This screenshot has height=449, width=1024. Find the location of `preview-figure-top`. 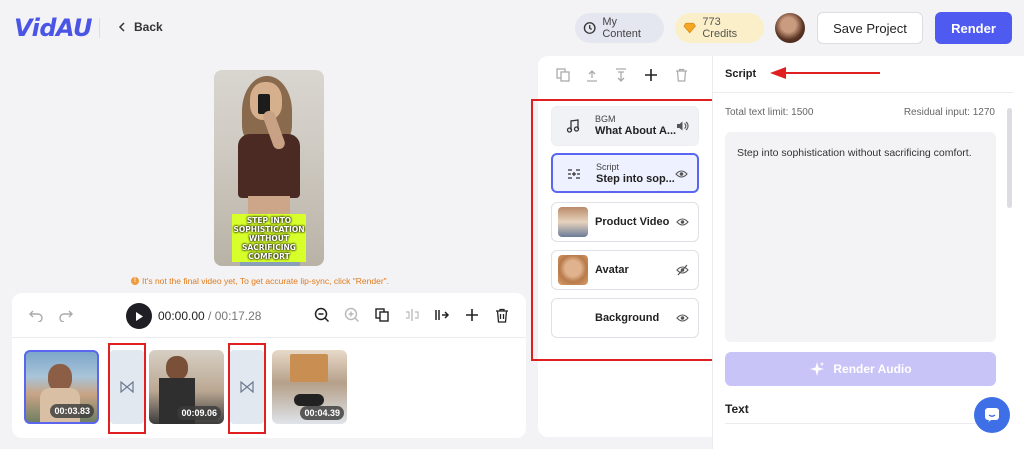

preview-figure-top is located at coordinates (269, 166).